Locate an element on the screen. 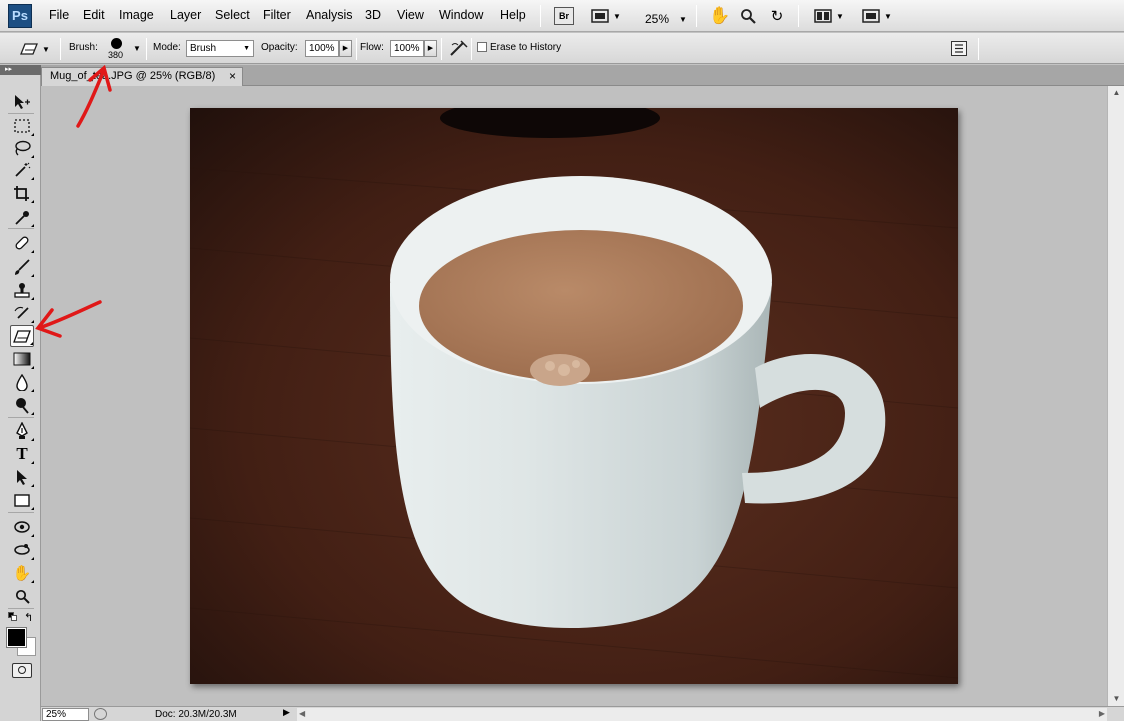 The width and height of the screenshot is (1124, 721). menu-3d: 3D is located at coordinates (373, 15).